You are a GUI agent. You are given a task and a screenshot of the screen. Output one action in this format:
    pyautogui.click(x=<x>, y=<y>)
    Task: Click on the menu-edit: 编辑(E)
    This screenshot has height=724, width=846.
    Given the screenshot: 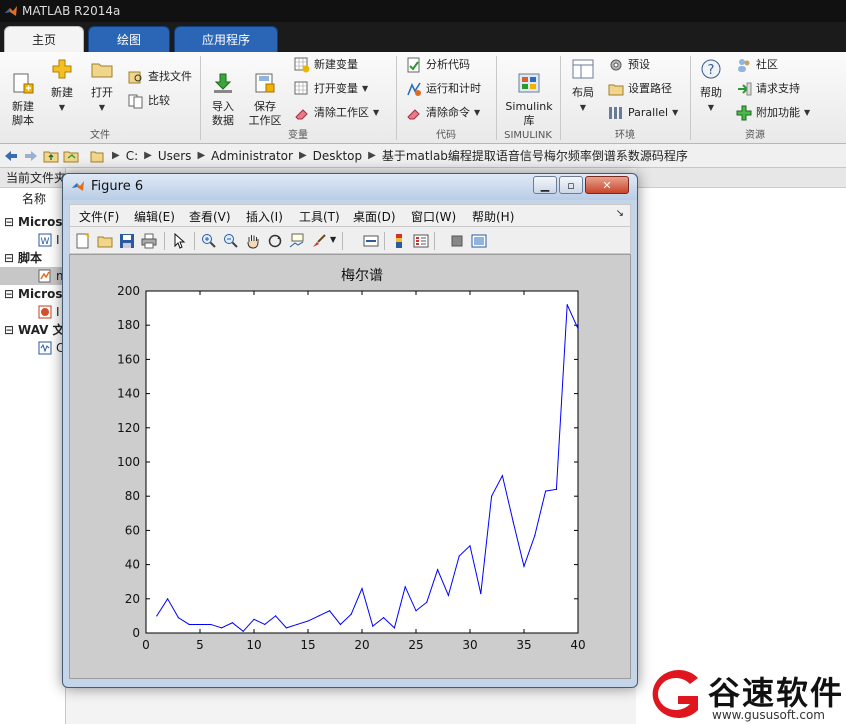 What is the action you would take?
    pyautogui.click(x=154, y=216)
    